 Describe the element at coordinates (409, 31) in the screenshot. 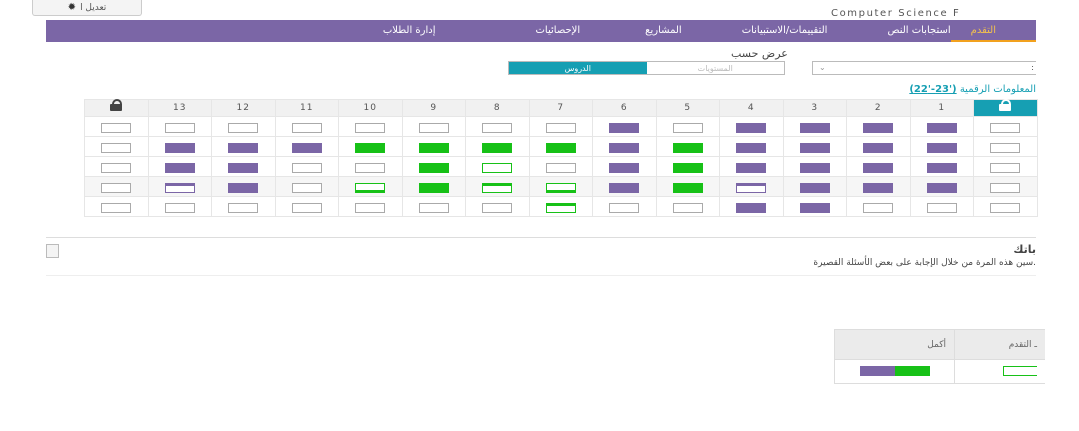

I see `nav-tab-5: إدارة الطلاب` at that location.